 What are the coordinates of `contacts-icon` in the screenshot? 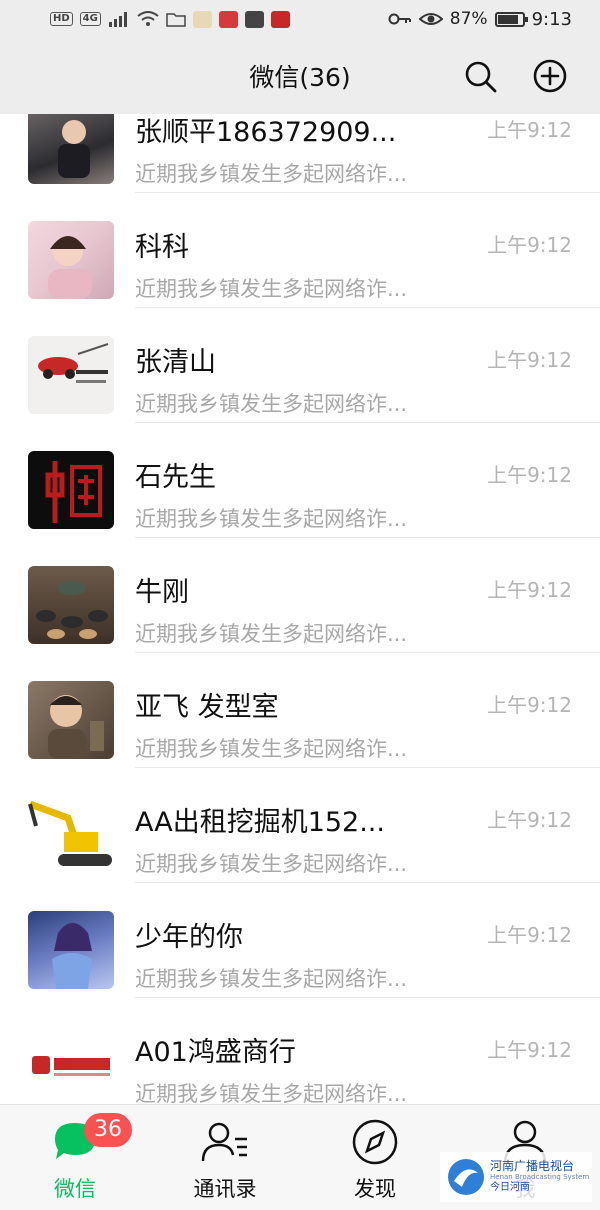 It's located at (224, 1142).